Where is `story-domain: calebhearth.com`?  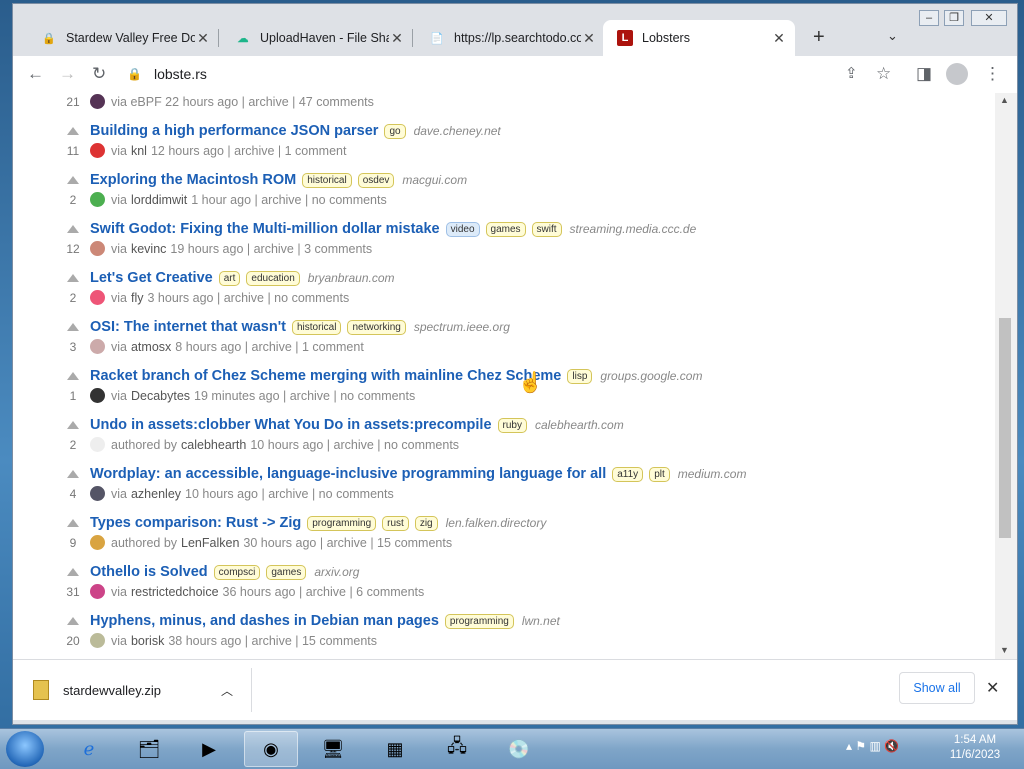 story-domain: calebhearth.com is located at coordinates (579, 425).